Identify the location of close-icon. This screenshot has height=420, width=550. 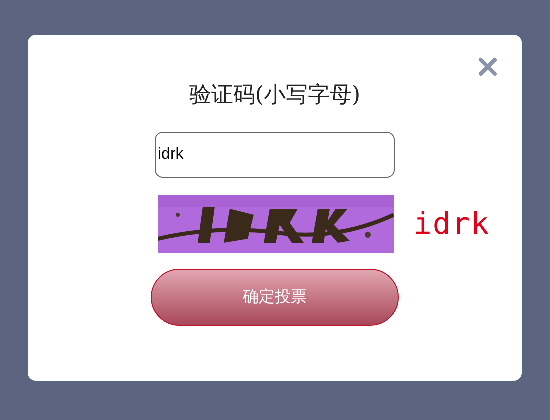
(488, 67).